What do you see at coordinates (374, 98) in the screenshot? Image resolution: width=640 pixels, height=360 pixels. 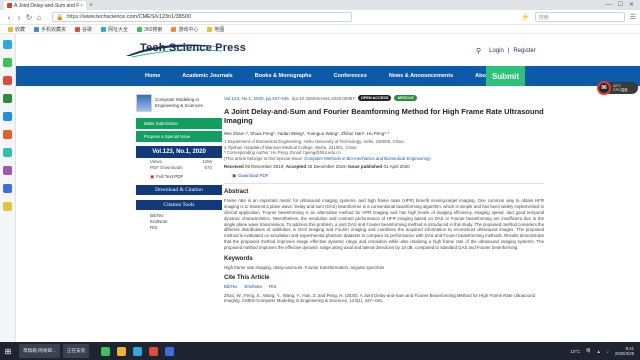 I see `open-access-badge: OPEN ACCESS` at bounding box center [374, 98].